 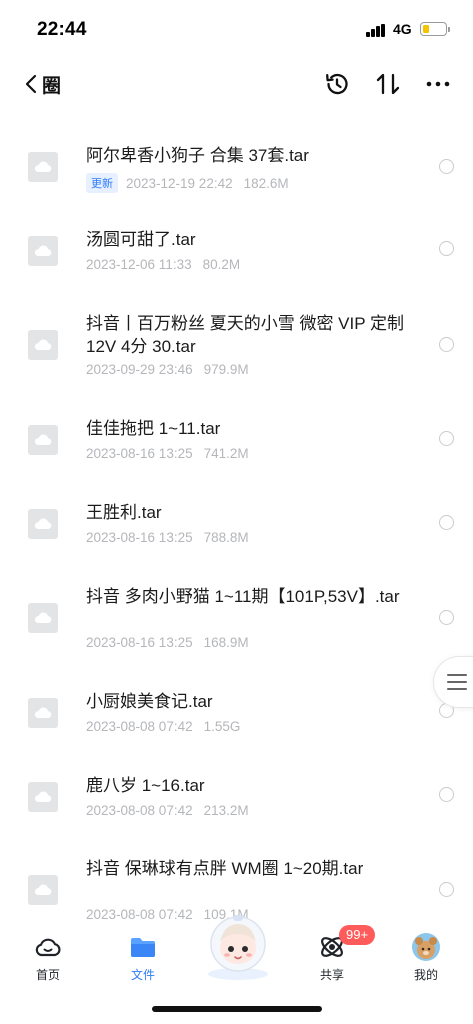 I want to click on file-meta: 2023-08-08 07:42 213.2M, so click(x=167, y=810).